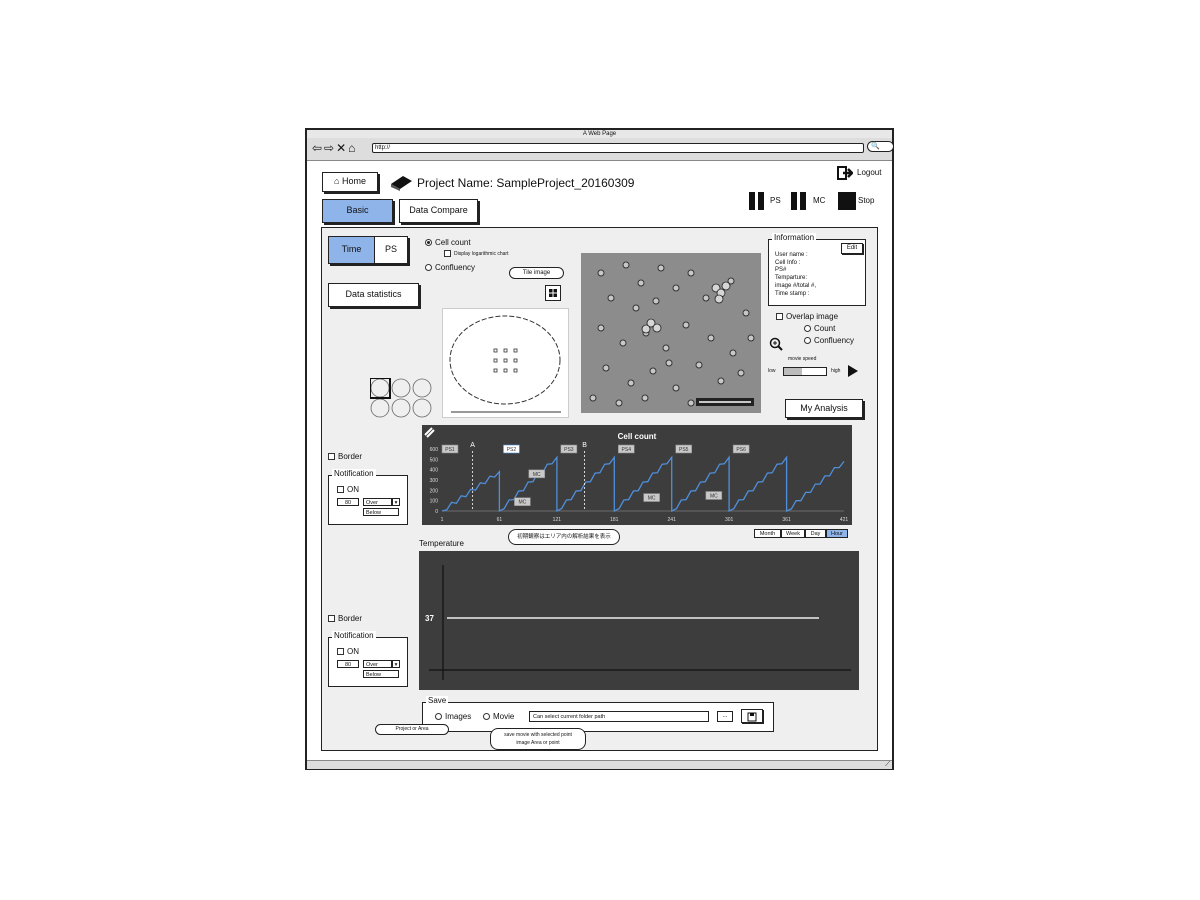 Image resolution: width=1200 pixels, height=900 pixels. Describe the element at coordinates (428, 243) in the screenshot. I see `cell-count-radio` at that location.